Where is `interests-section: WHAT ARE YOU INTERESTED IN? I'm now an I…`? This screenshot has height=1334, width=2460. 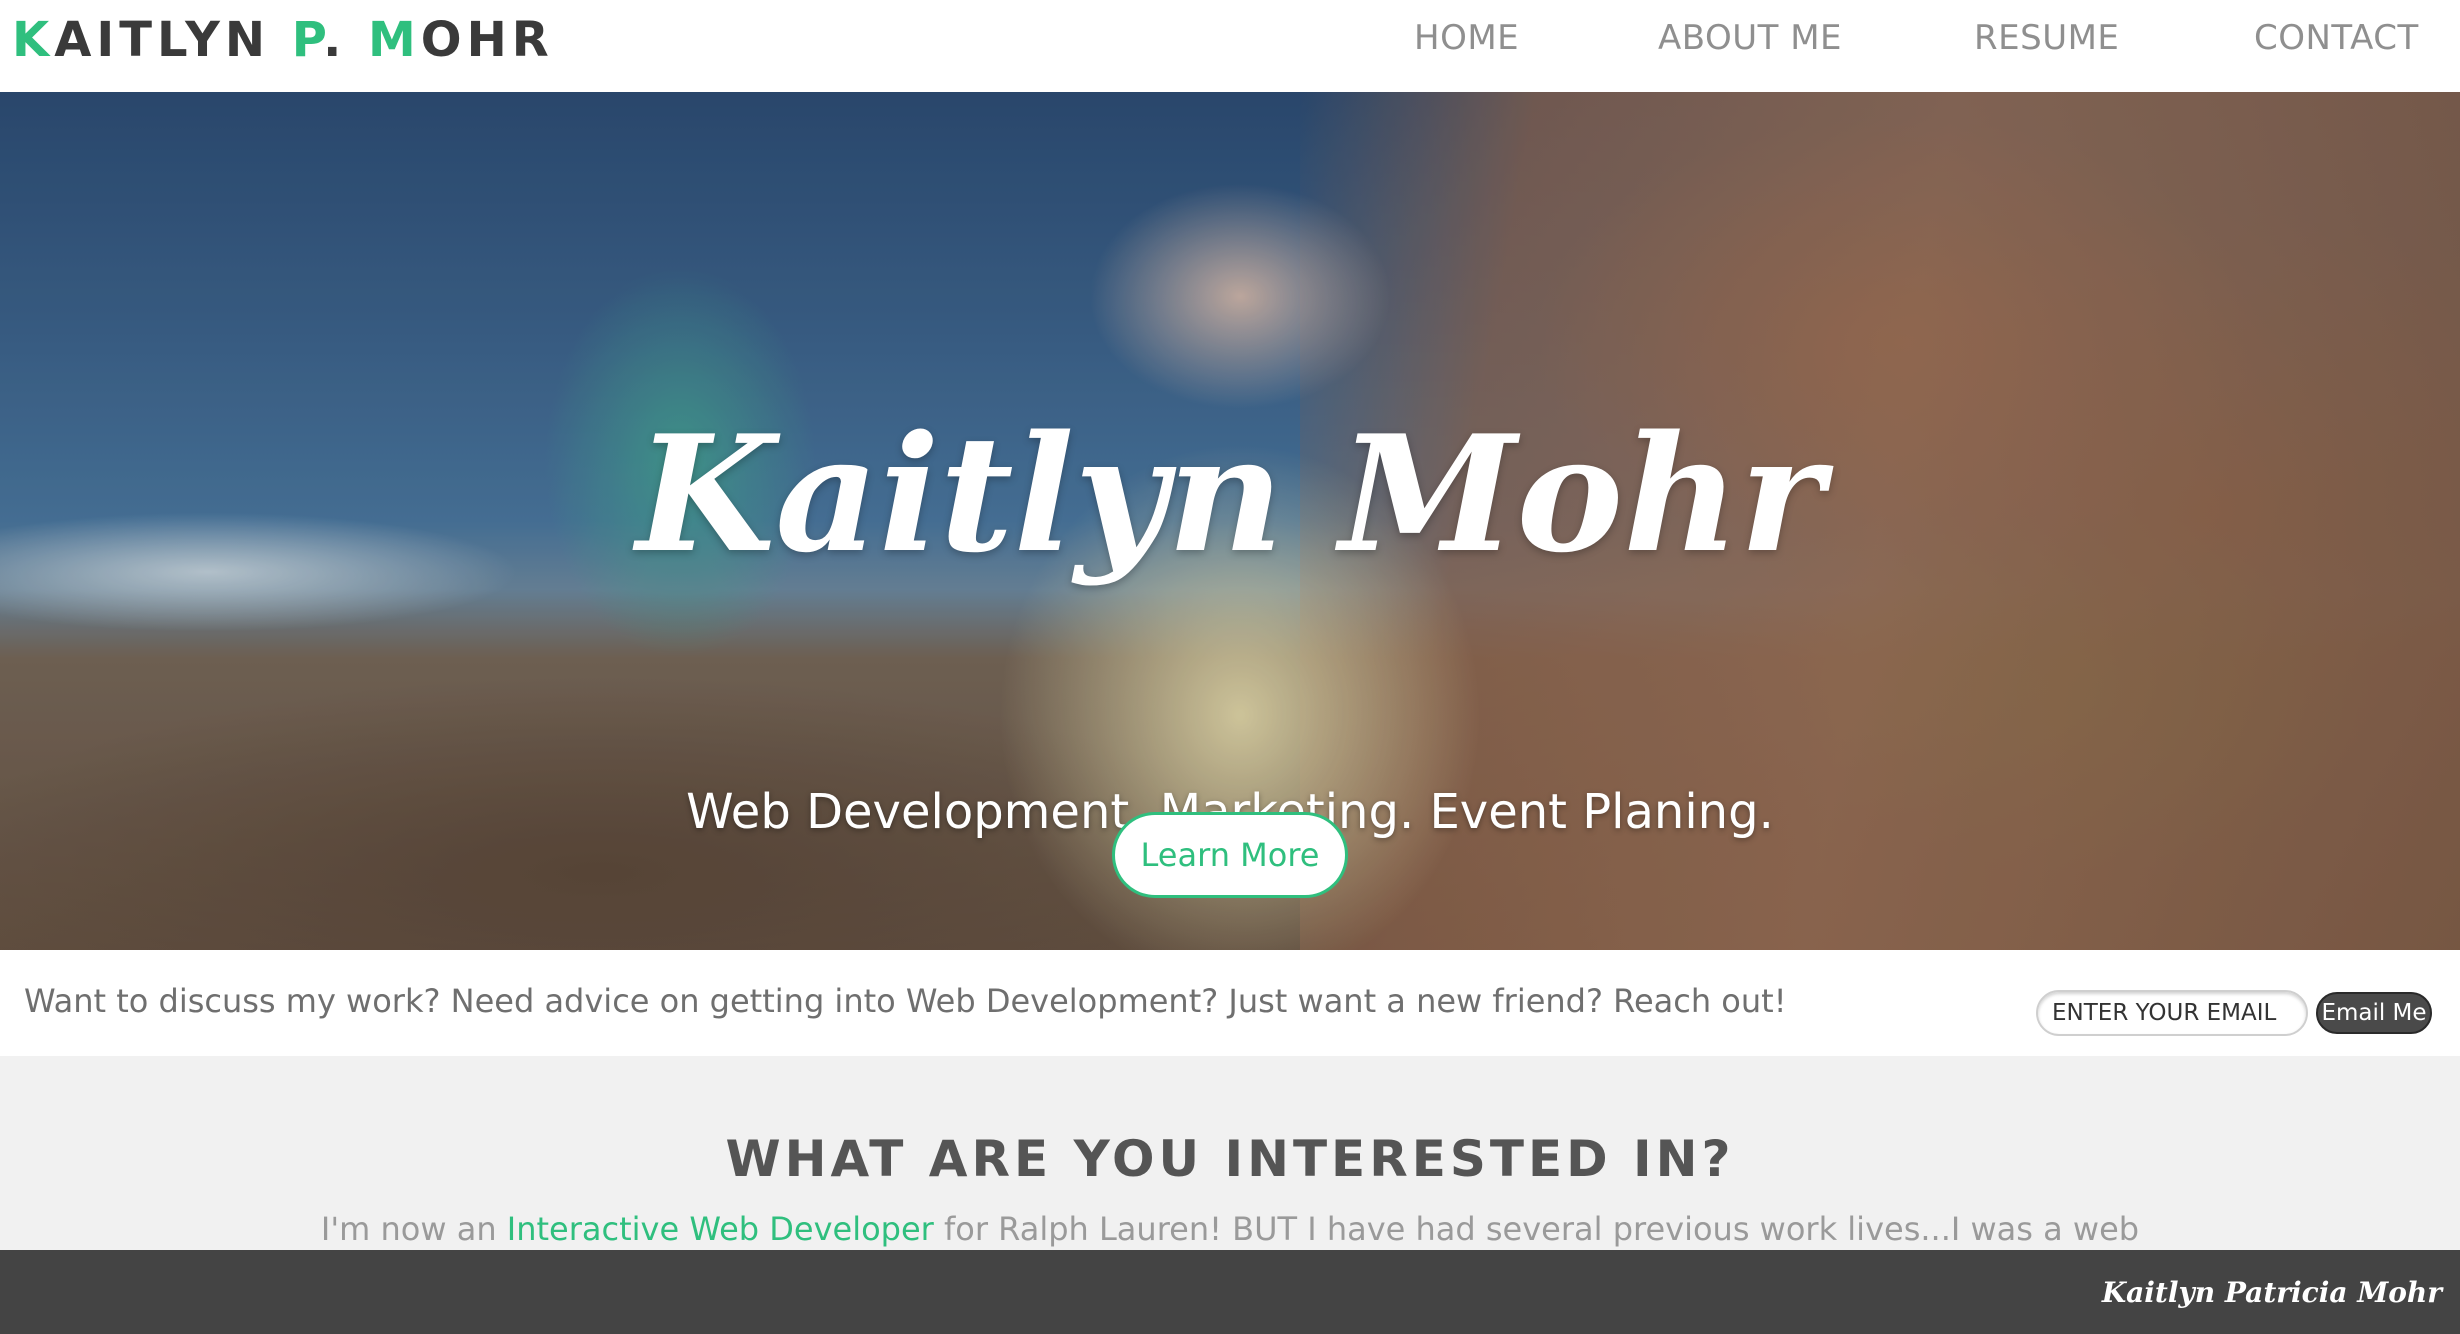 interests-section: WHAT ARE YOU INTERESTED IN? I'm now an I… is located at coordinates (1230, 1153).